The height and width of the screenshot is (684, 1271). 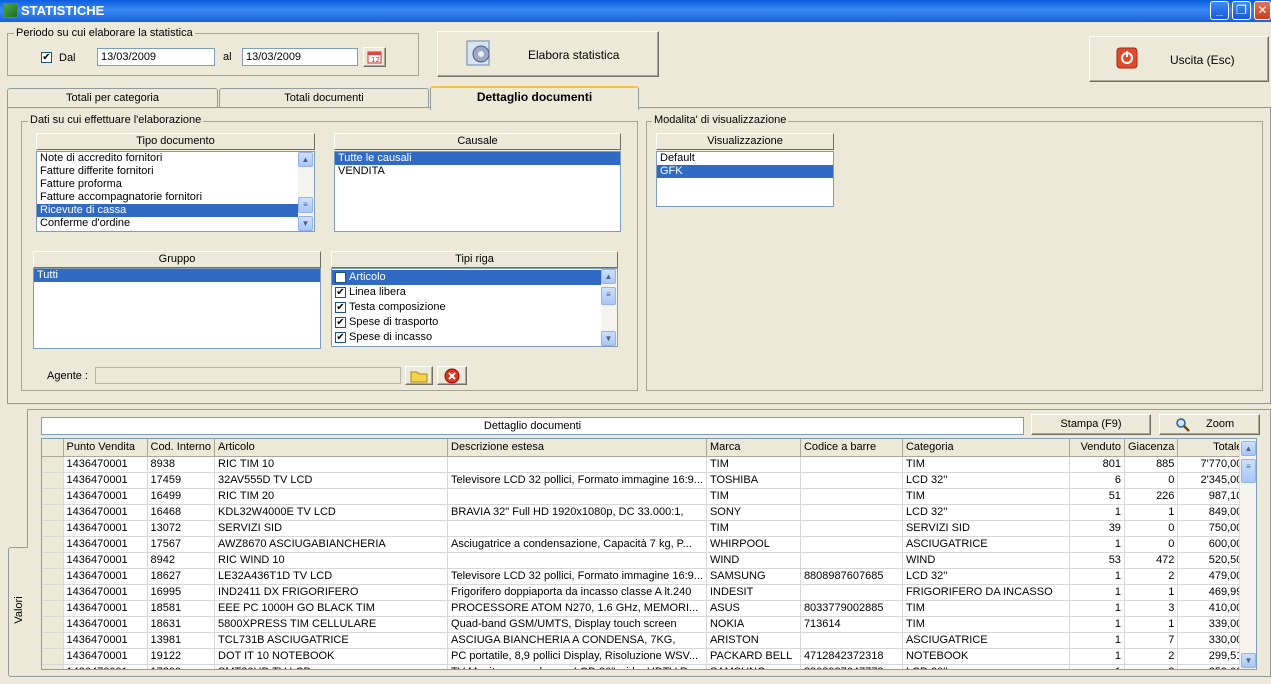 What do you see at coordinates (324, 98) in the screenshot?
I see `tab-totali-documenti: Totali documenti` at bounding box center [324, 98].